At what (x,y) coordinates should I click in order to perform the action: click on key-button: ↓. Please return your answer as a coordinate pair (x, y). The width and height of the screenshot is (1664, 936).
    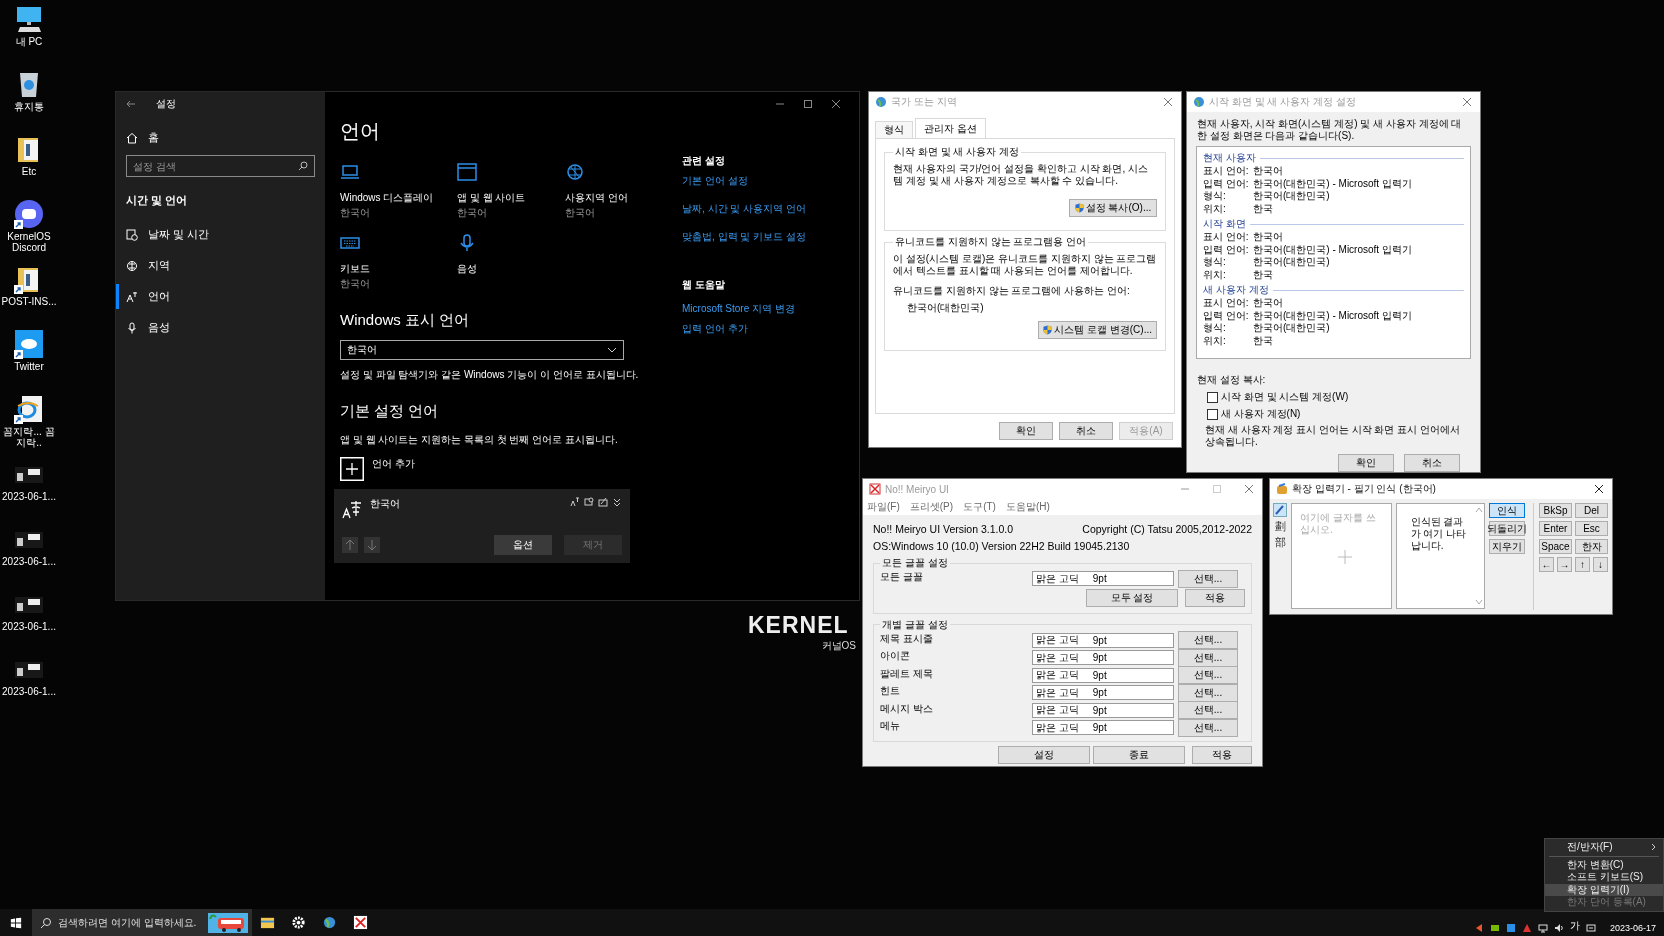
    Looking at the image, I should click on (1600, 564).